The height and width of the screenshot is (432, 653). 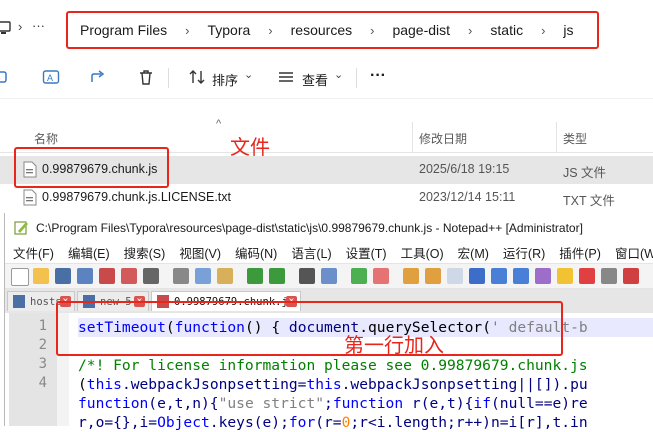 I want to click on view-icon, so click(x=286, y=77).